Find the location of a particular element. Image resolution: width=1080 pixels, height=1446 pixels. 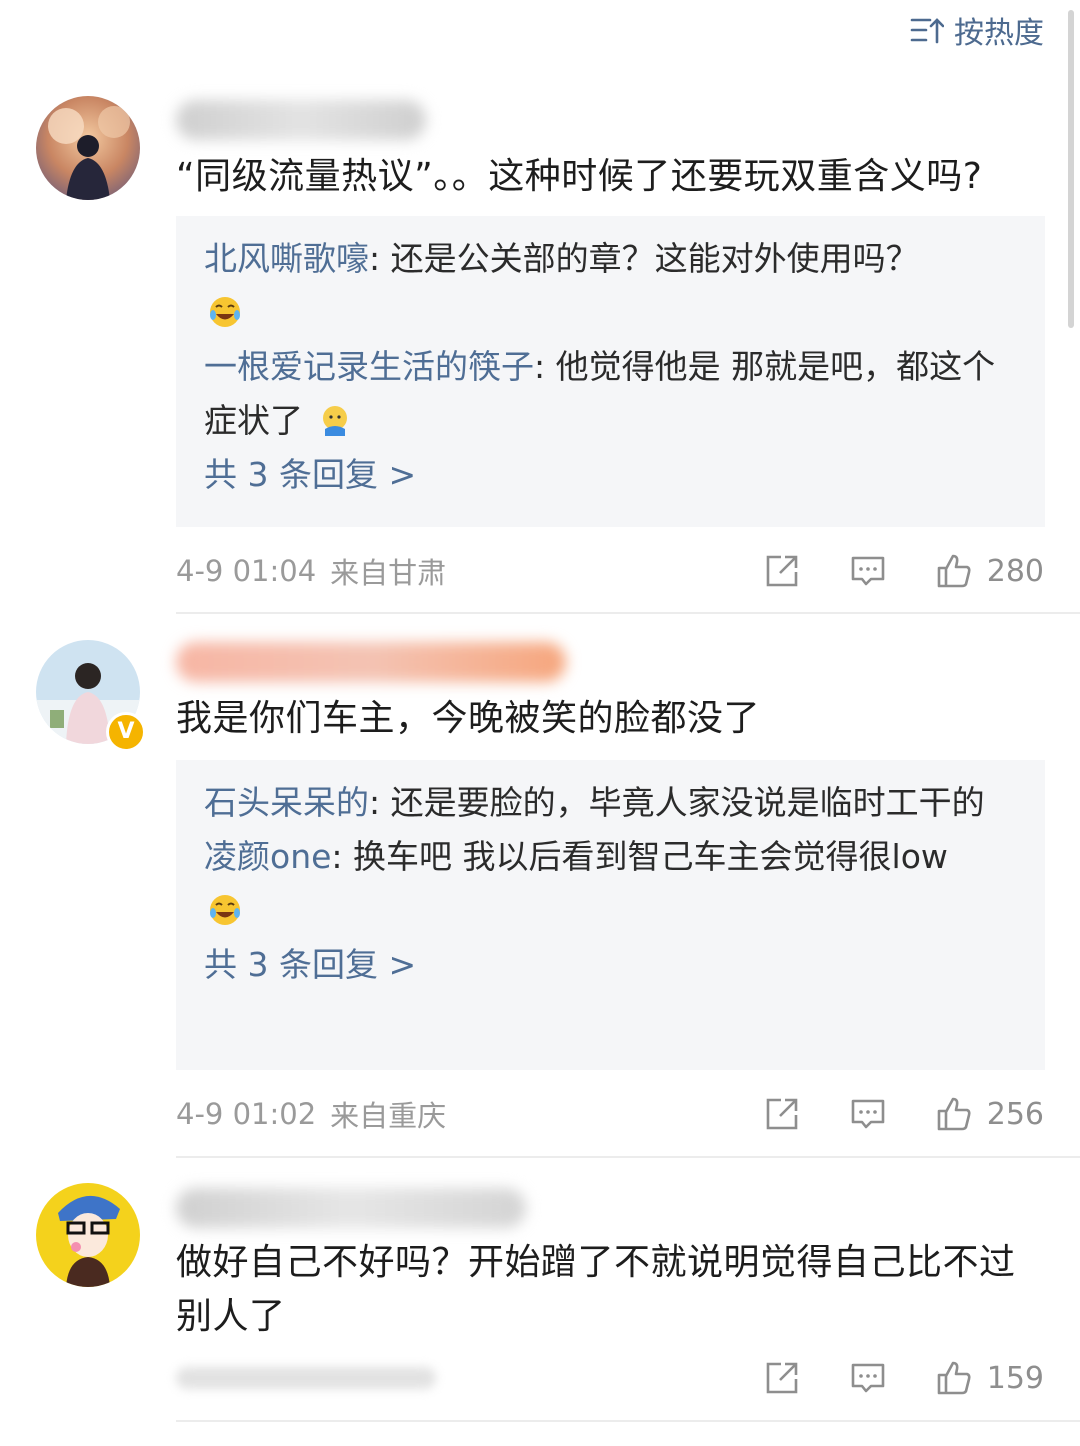

comment-meta: 4-9 01:04 来自甘肃 280 is located at coordinates (610, 571).